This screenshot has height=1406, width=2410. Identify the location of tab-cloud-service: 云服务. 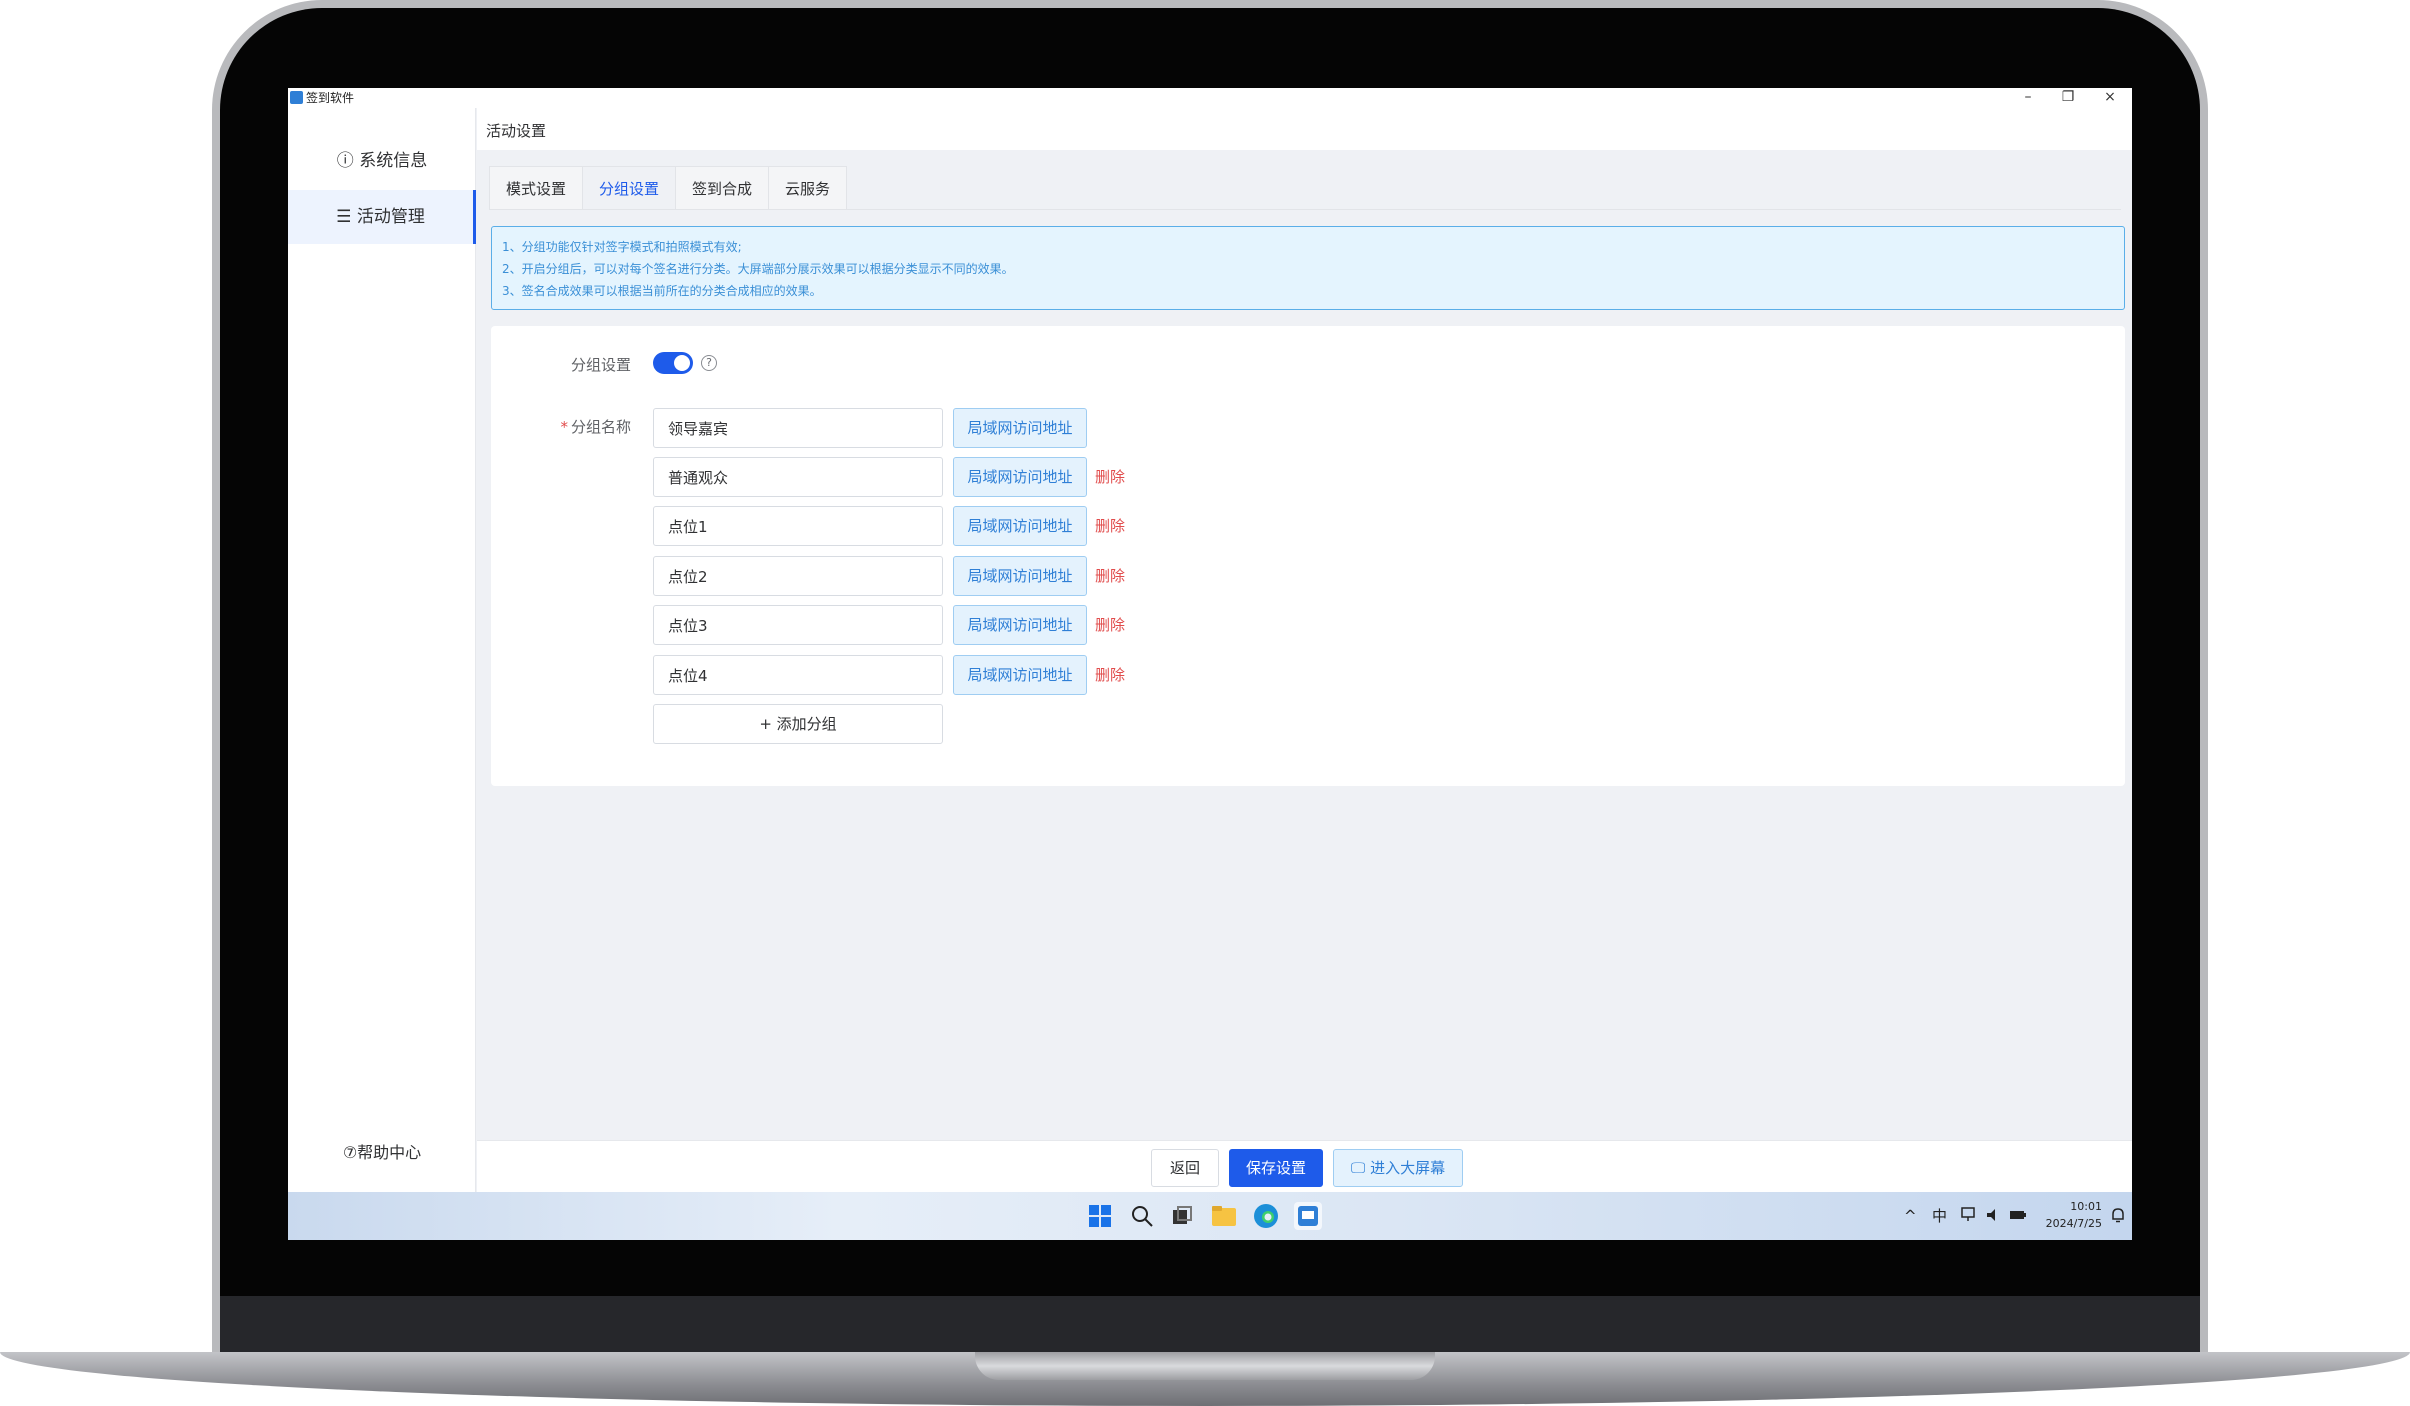
(808, 188).